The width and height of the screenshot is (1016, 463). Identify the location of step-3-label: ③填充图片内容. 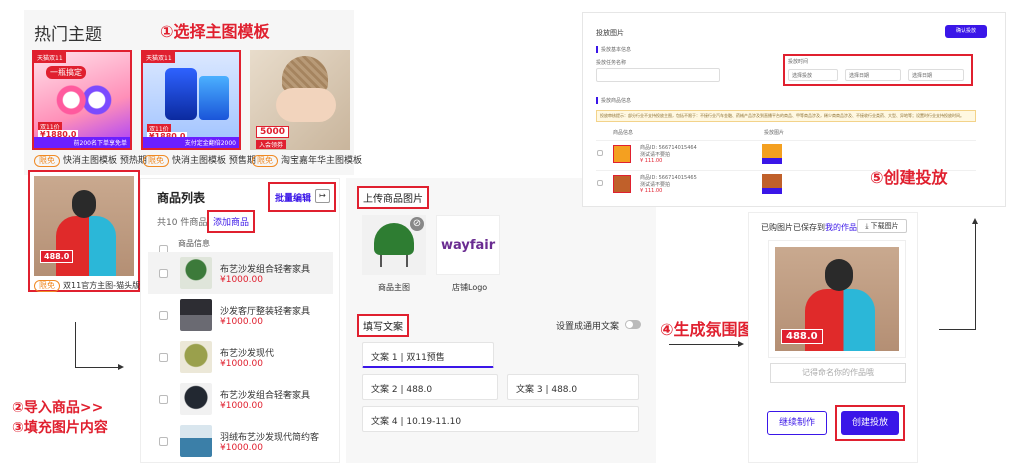
(60, 428).